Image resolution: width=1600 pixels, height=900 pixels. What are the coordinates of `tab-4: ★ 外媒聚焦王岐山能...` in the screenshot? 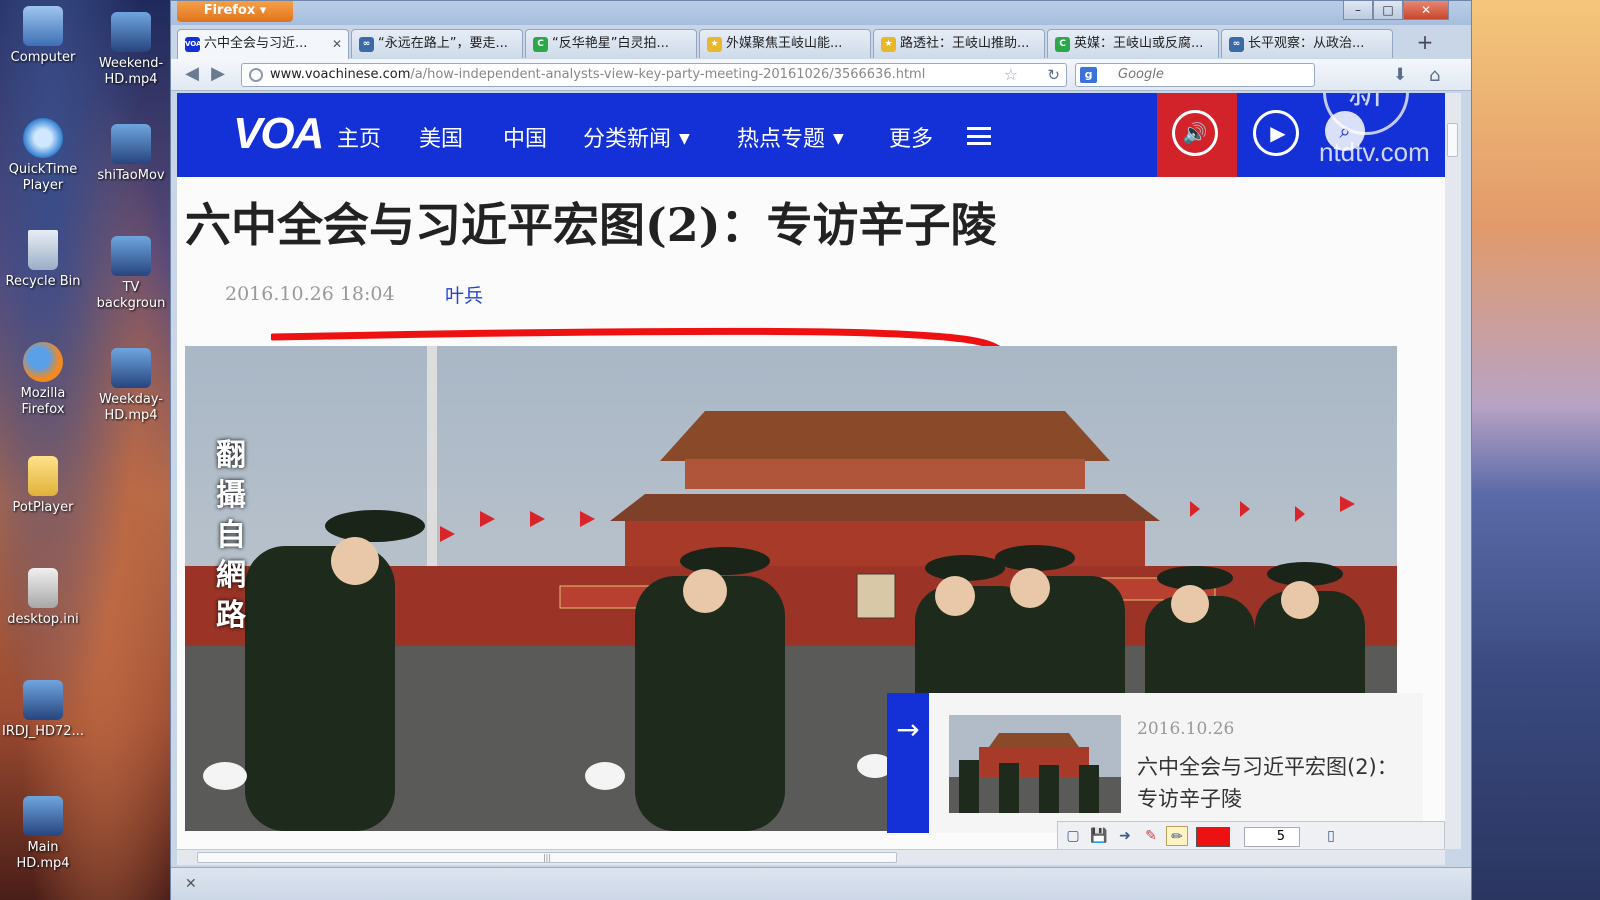 It's located at (785, 43).